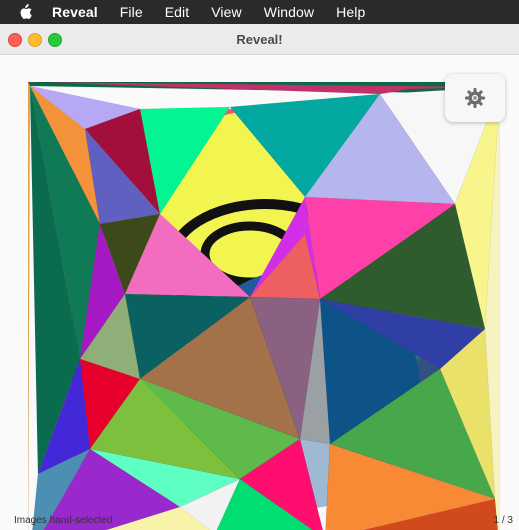 Image resolution: width=519 pixels, height=530 pixels. Describe the element at coordinates (131, 12) in the screenshot. I see `menu-file: File` at that location.